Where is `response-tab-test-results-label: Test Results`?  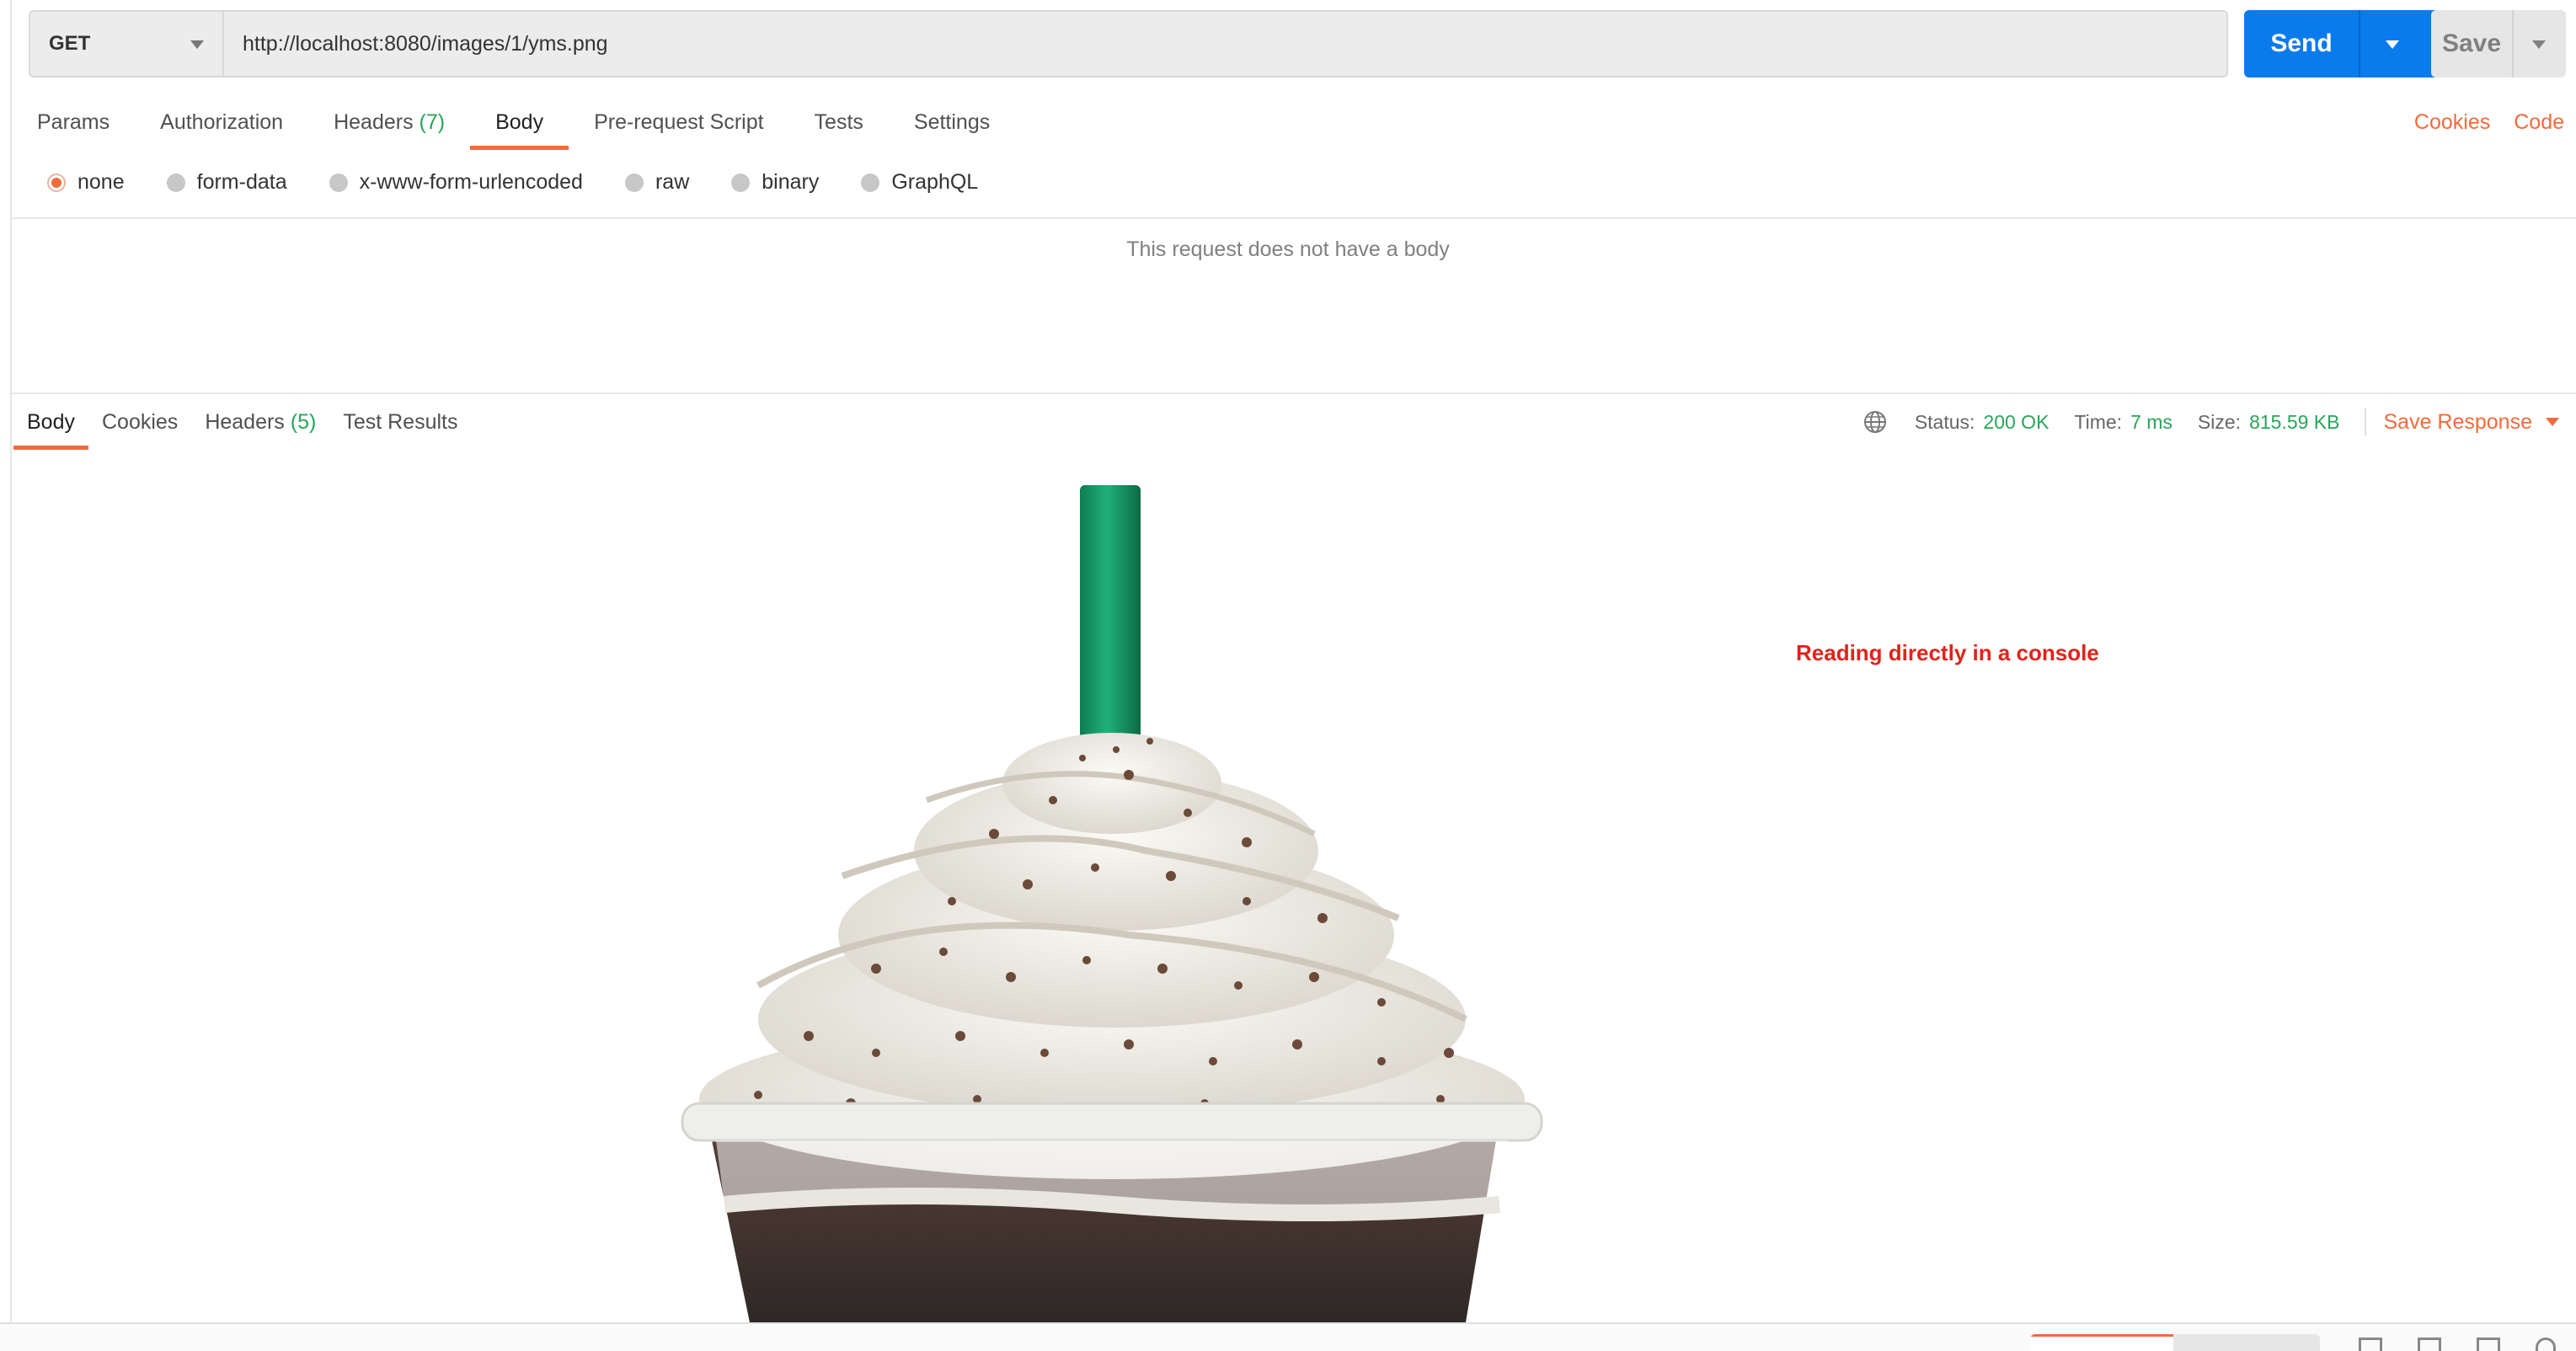
response-tab-test-results-label: Test Results is located at coordinates (400, 422).